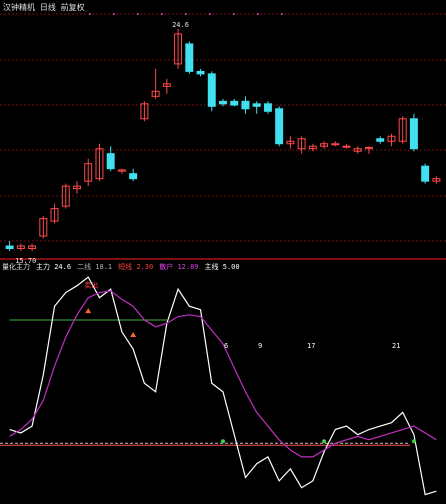 The image size is (446, 504). Describe the element at coordinates (44, 7) in the screenshot. I see `chart-title: 汉钟精机 日线 前复权` at that location.